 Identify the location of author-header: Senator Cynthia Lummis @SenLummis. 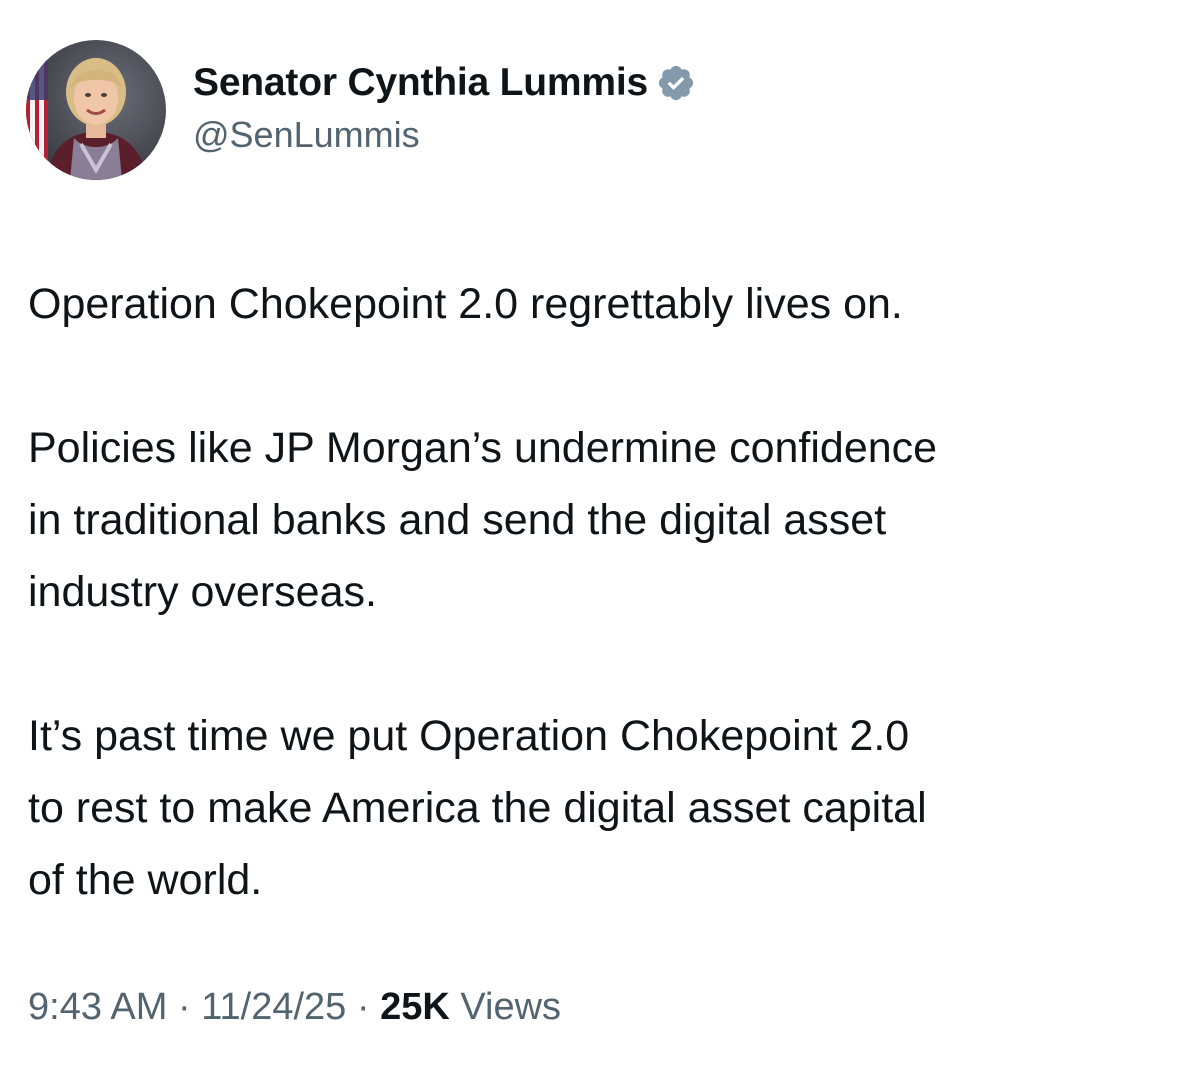
(444, 106).